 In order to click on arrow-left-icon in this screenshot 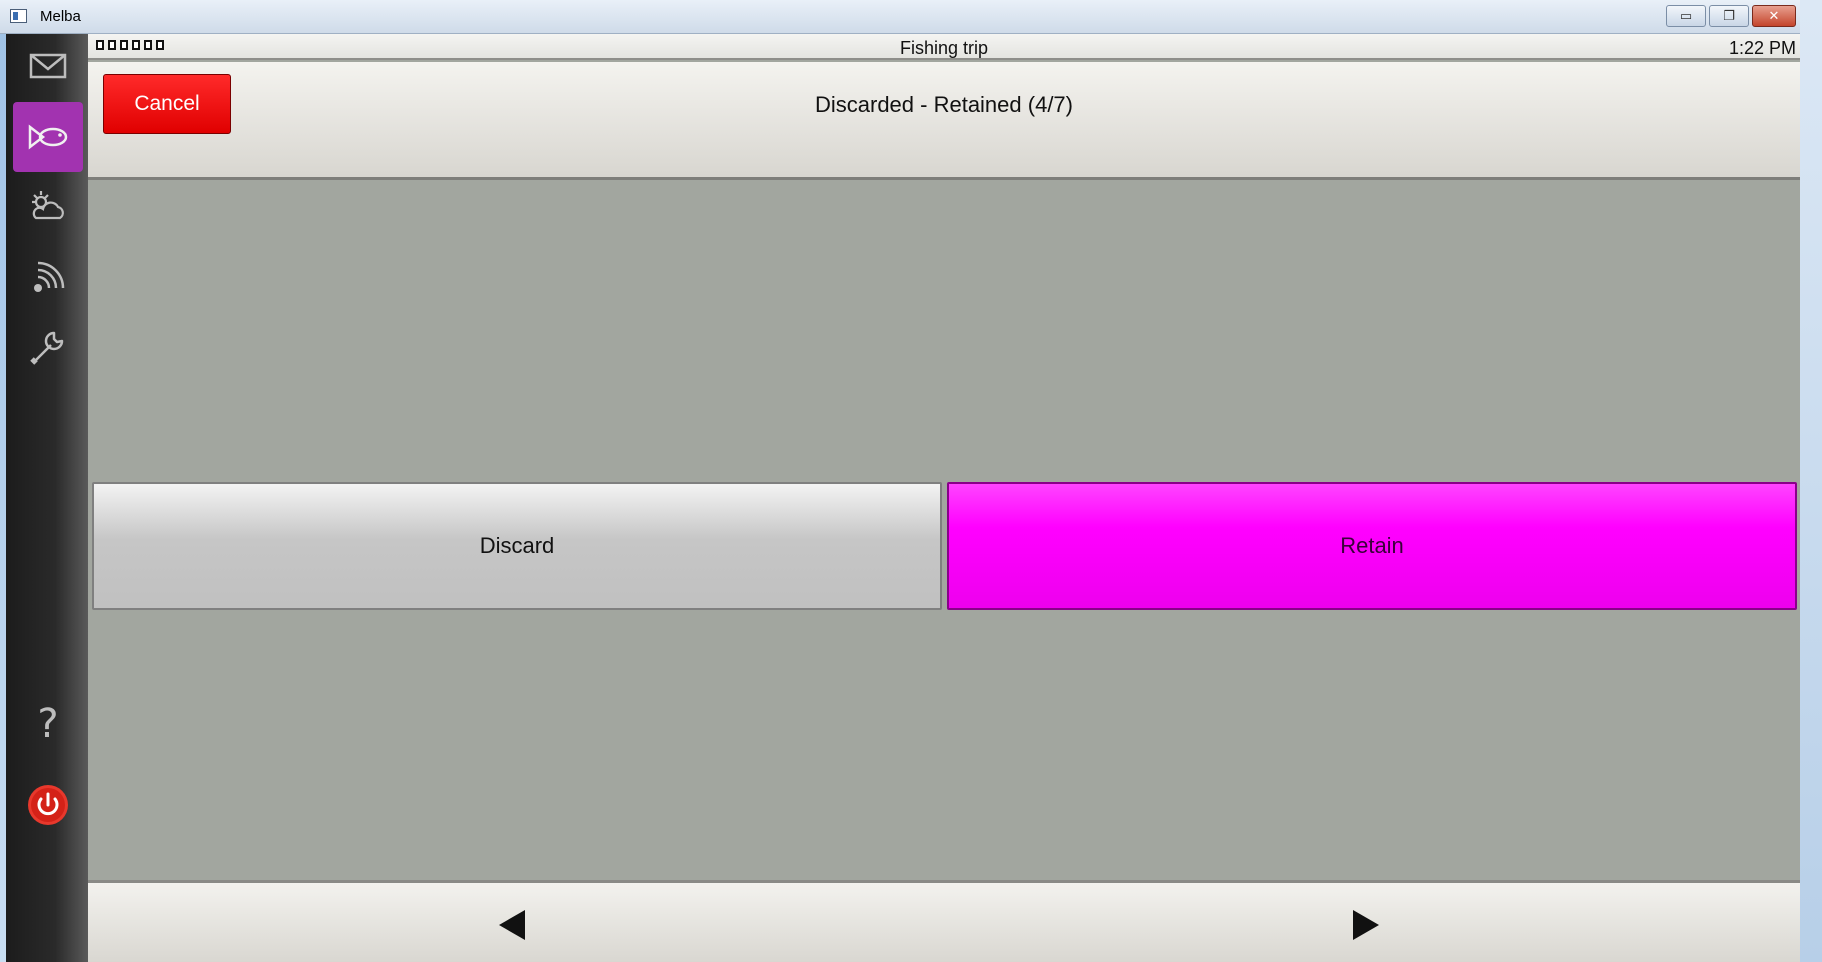, I will do `click(512, 925)`.